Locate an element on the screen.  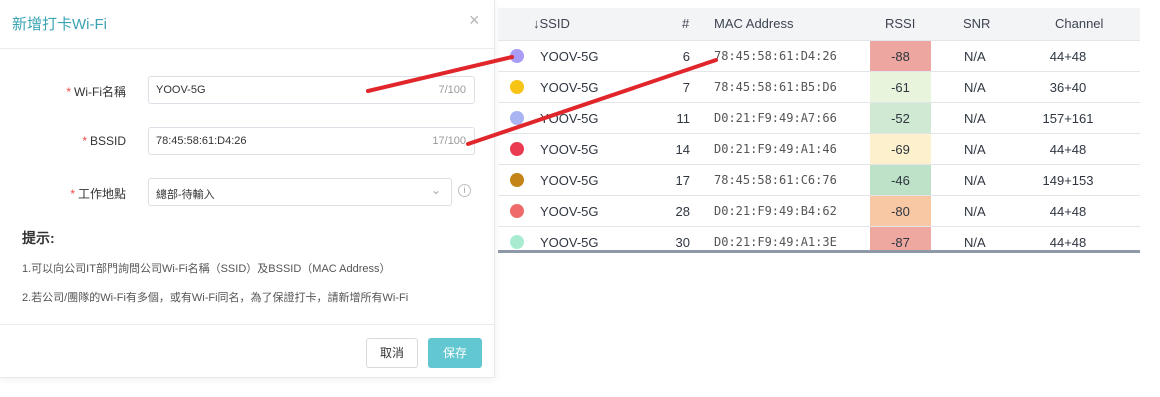
cell-number: 14 is located at coordinates (682, 149).